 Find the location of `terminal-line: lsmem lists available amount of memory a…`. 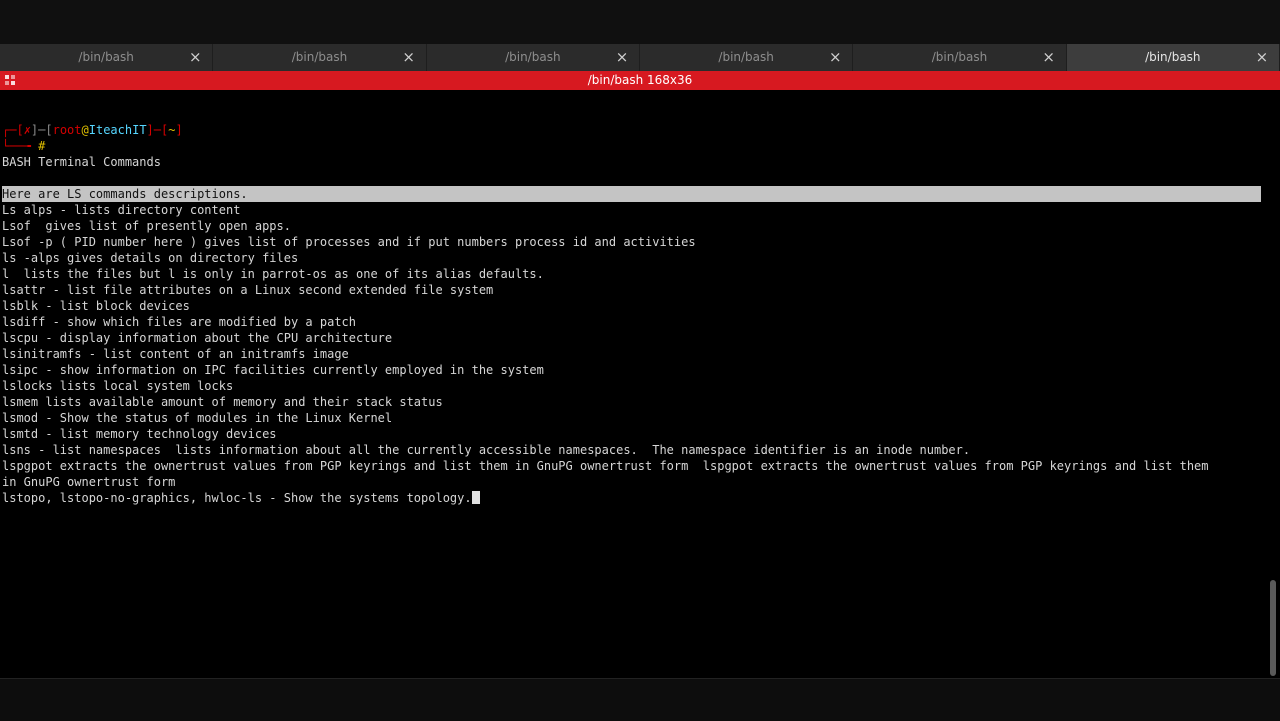

terminal-line: lsmem lists available amount of memory a… is located at coordinates (222, 402).